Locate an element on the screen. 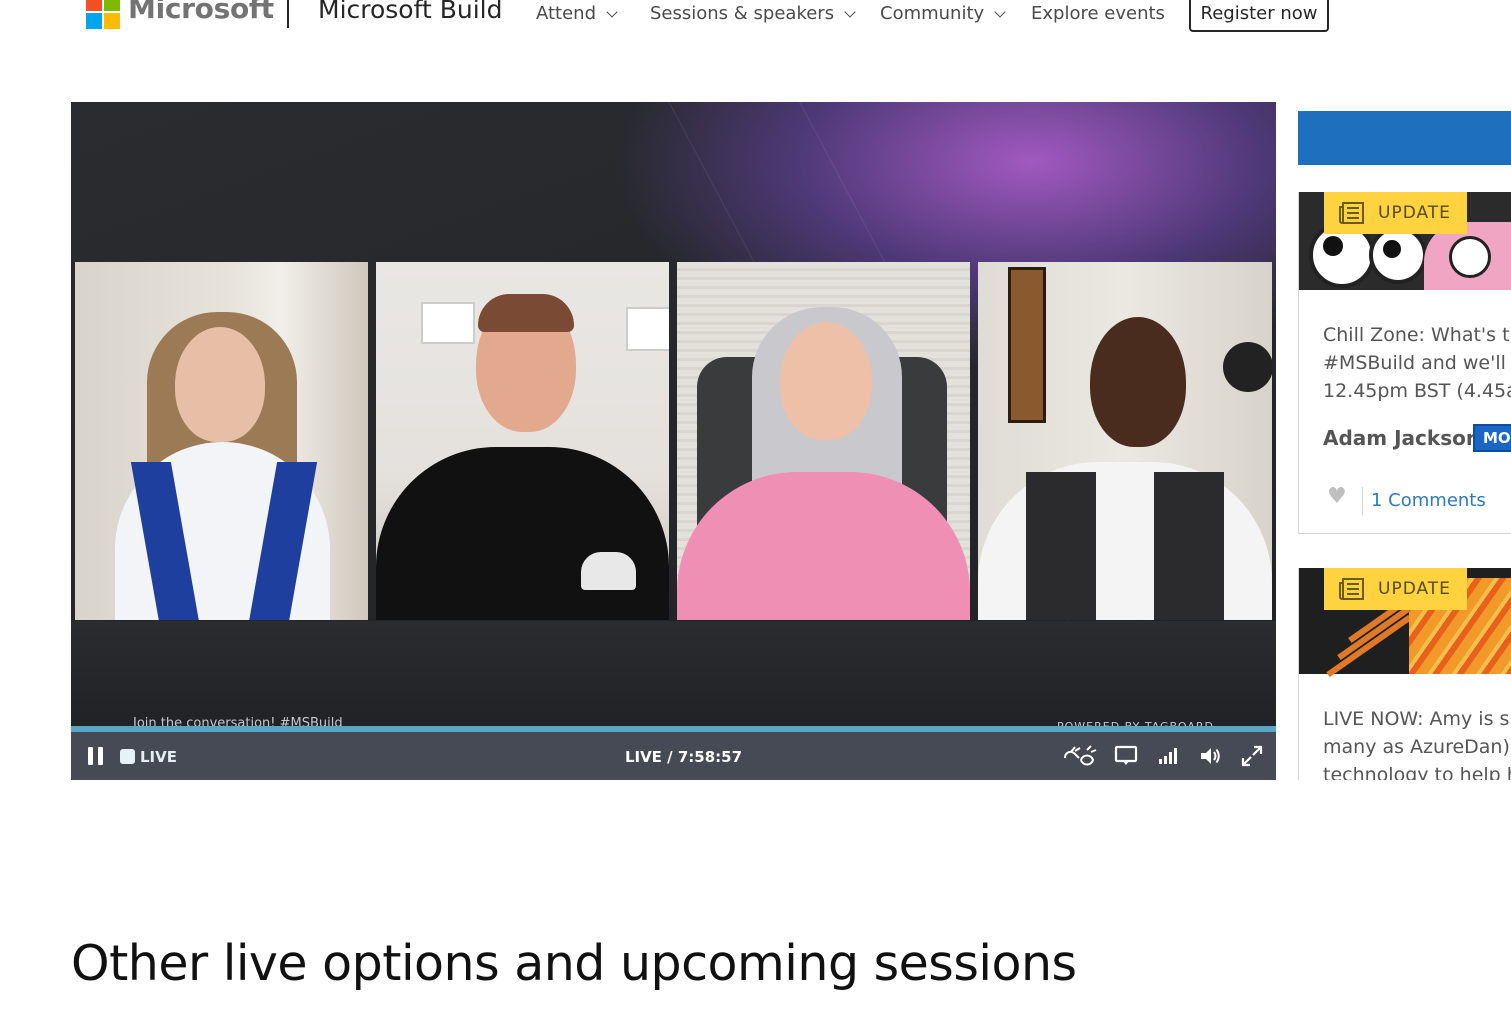 The height and width of the screenshot is (1022, 1511). nav-item-label: Sessions & speakers is located at coordinates (742, 13).